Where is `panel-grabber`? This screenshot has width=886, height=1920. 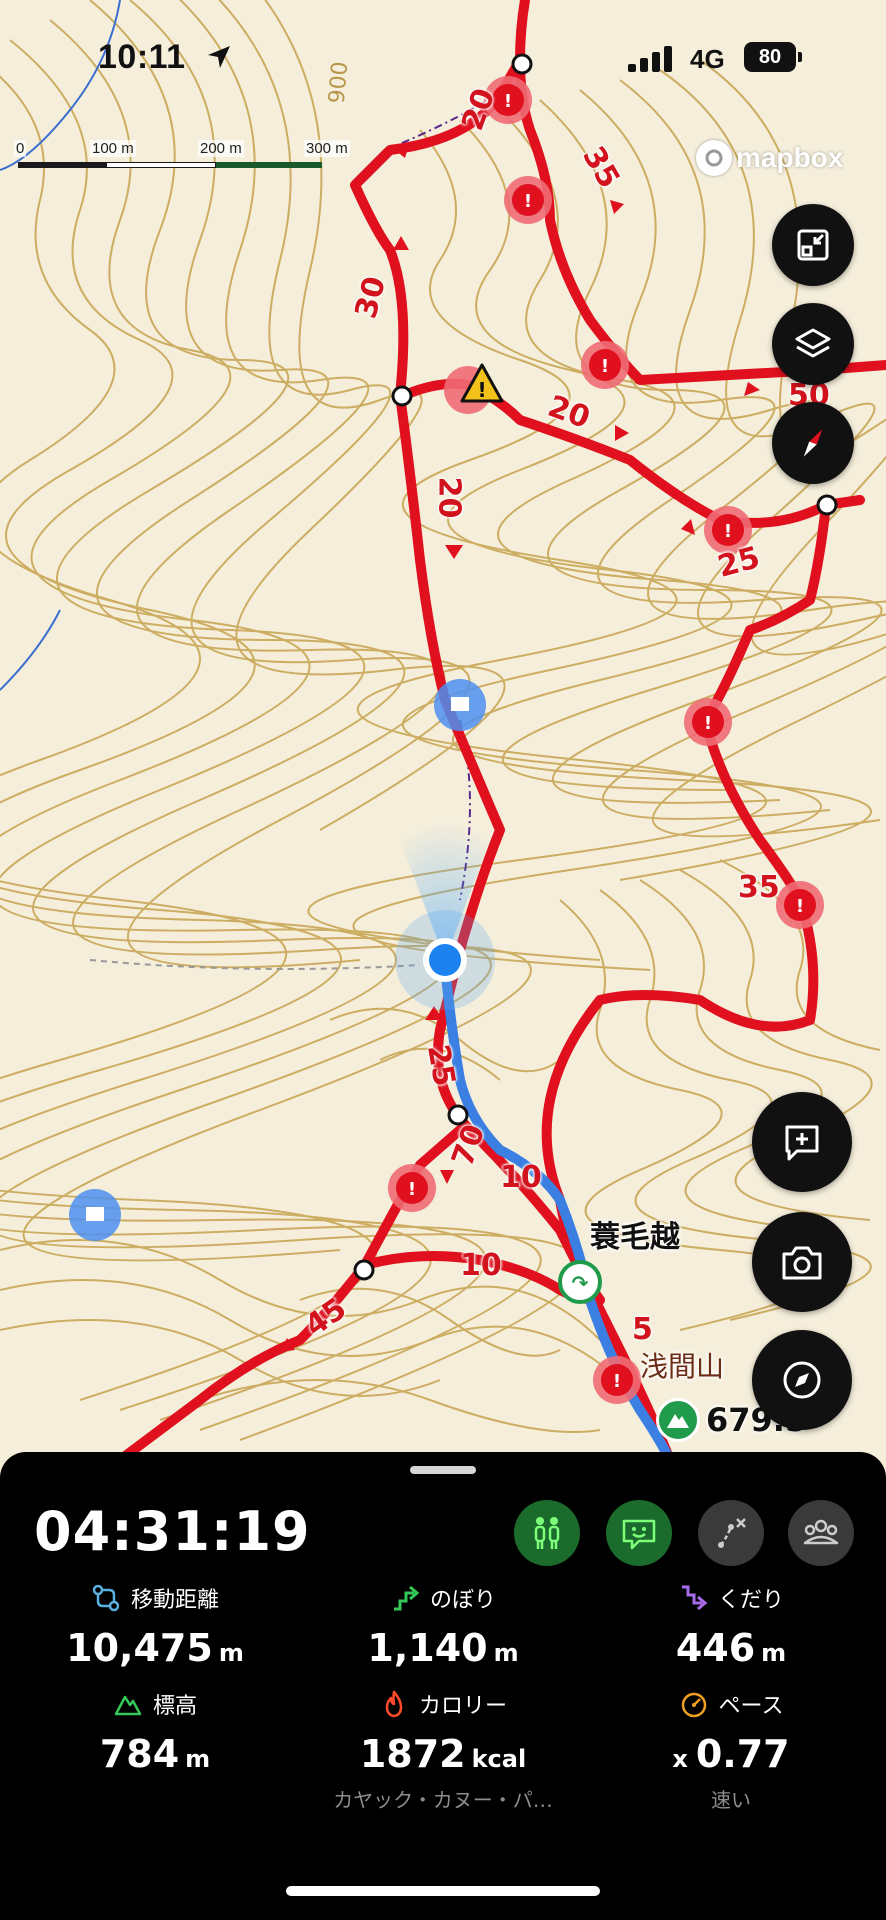 panel-grabber is located at coordinates (443, 1470).